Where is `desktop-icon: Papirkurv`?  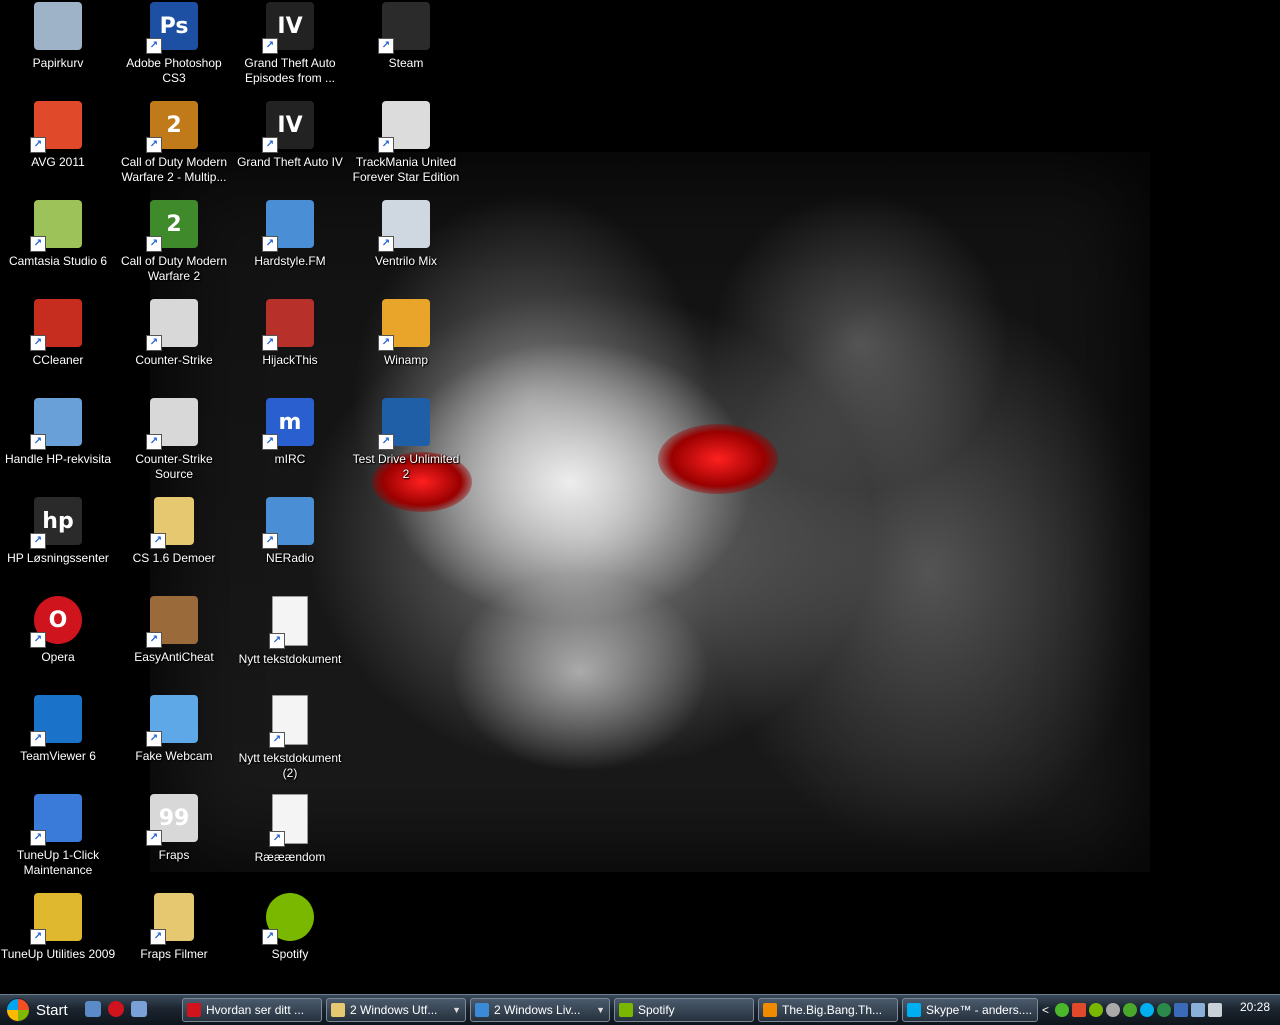
desktop-icon: Papirkurv is located at coordinates (58, 36).